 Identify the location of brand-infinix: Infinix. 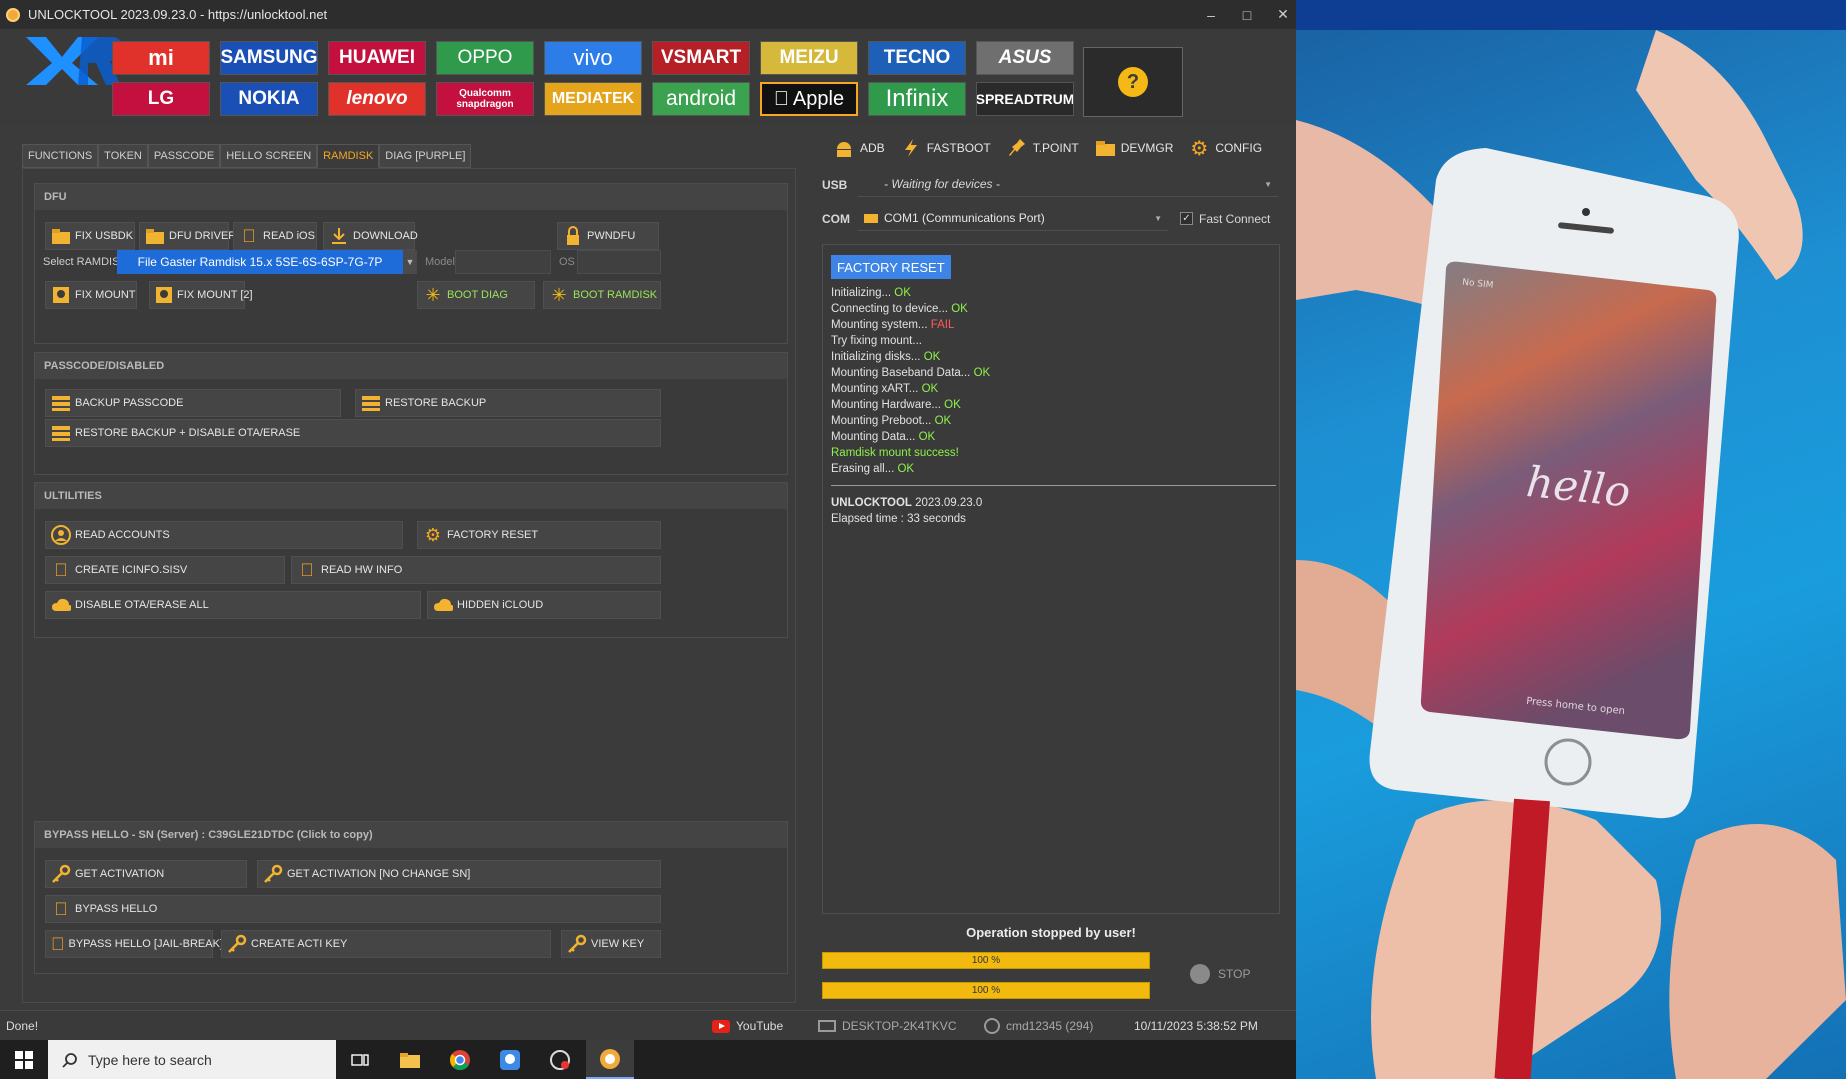
(917, 99).